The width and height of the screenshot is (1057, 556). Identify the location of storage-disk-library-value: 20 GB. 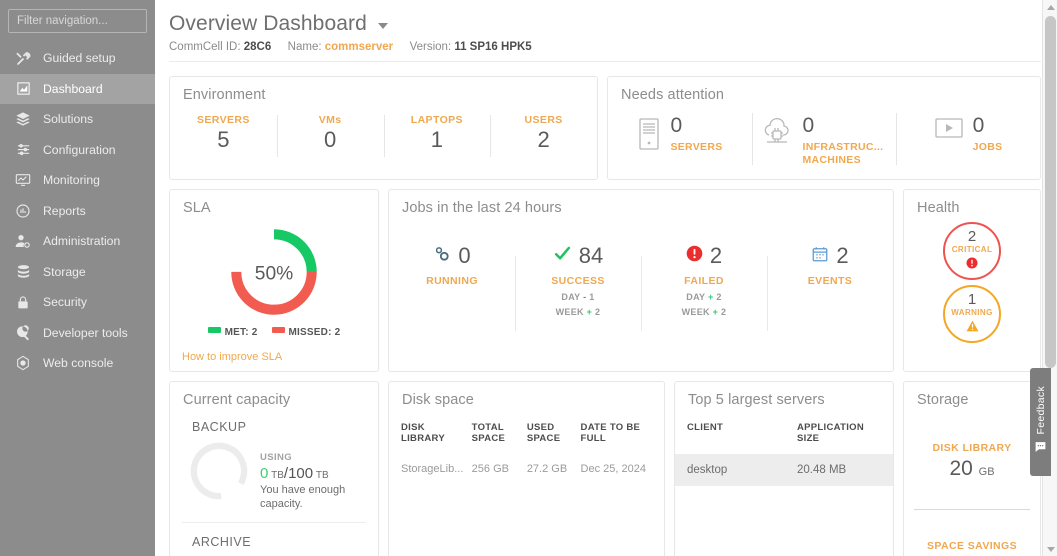
(972, 469).